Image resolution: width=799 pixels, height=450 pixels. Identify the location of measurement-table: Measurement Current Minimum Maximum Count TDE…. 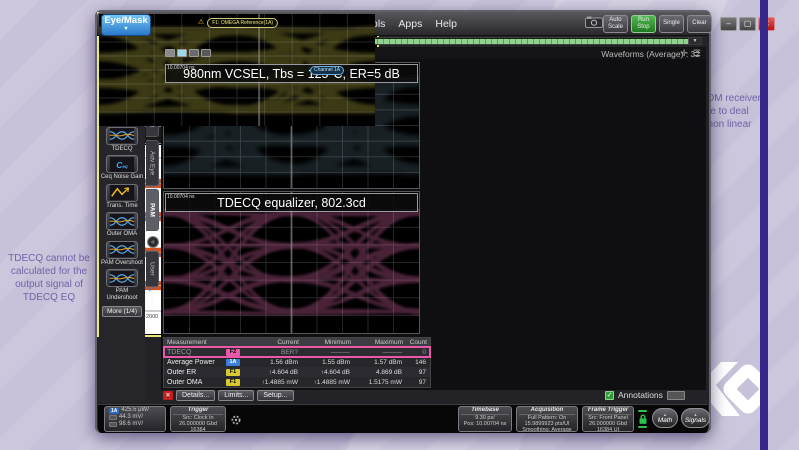
(297, 362).